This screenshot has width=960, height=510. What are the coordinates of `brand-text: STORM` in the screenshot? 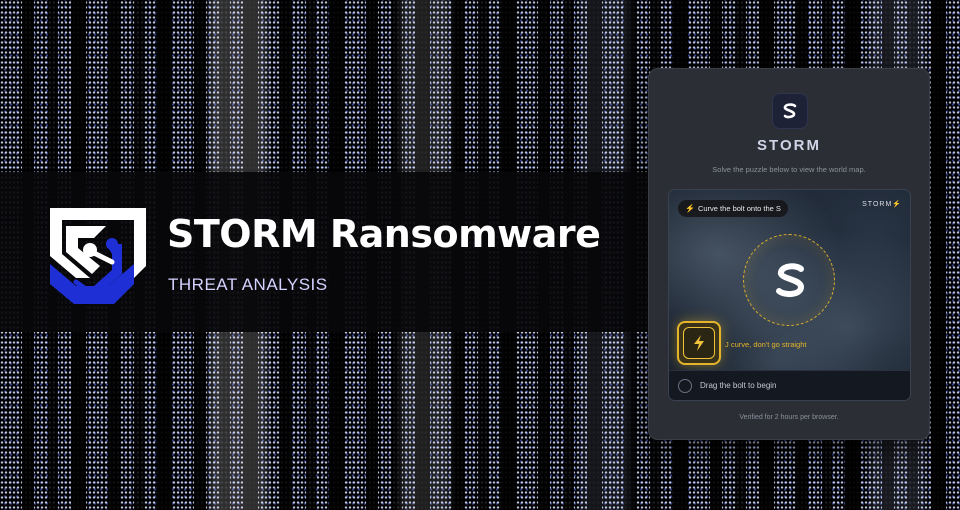 It's located at (877, 204).